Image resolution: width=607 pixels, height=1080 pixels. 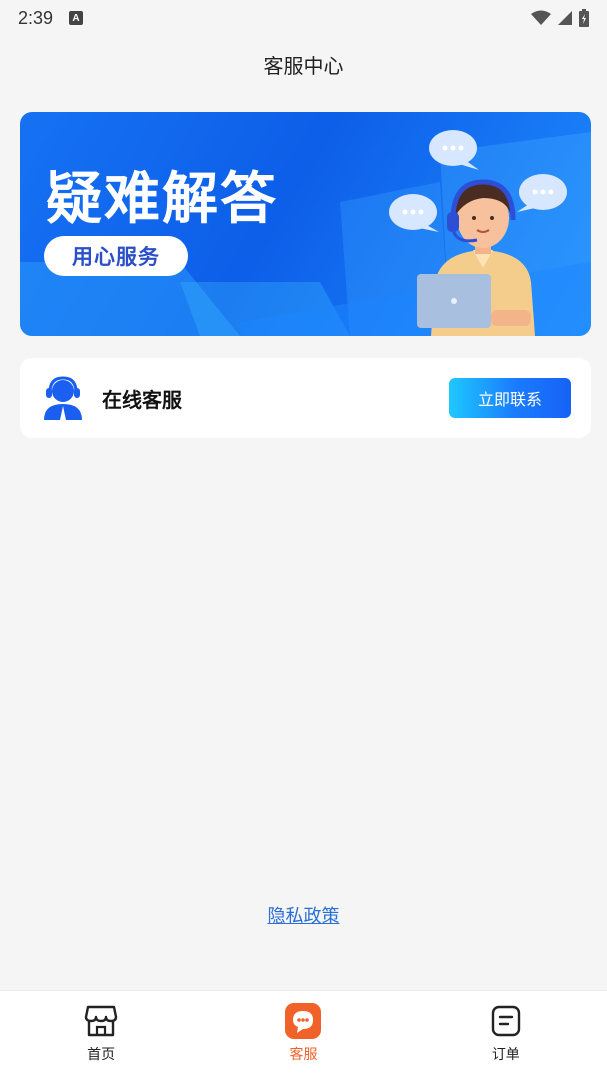 I want to click on status-bar: 2:39 A, so click(x=303, y=18).